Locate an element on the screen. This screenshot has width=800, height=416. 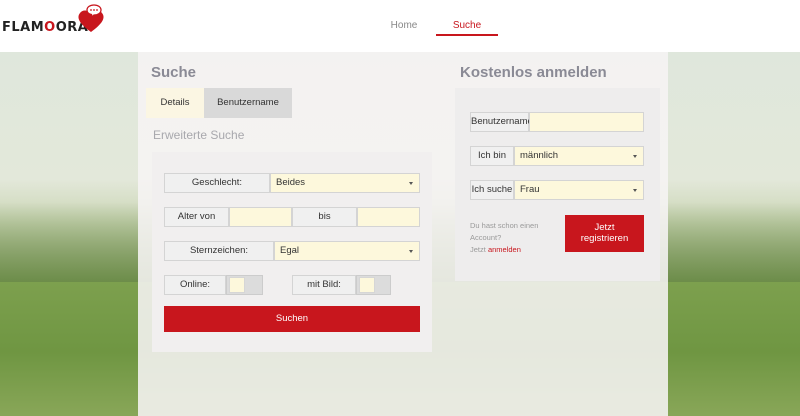
reg-username-input is located at coordinates (586, 122).